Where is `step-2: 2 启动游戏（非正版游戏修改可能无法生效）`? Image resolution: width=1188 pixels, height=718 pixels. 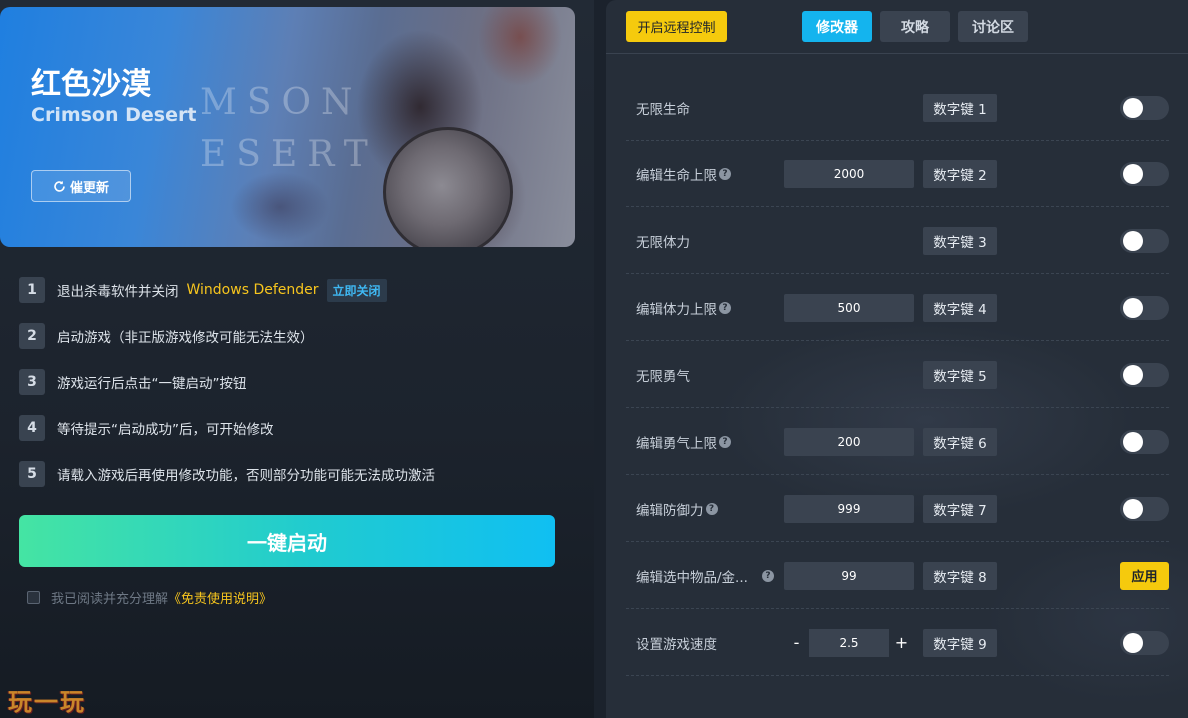 step-2: 2 启动游戏（非正版游戏修改可能无法生效） is located at coordinates (166, 336).